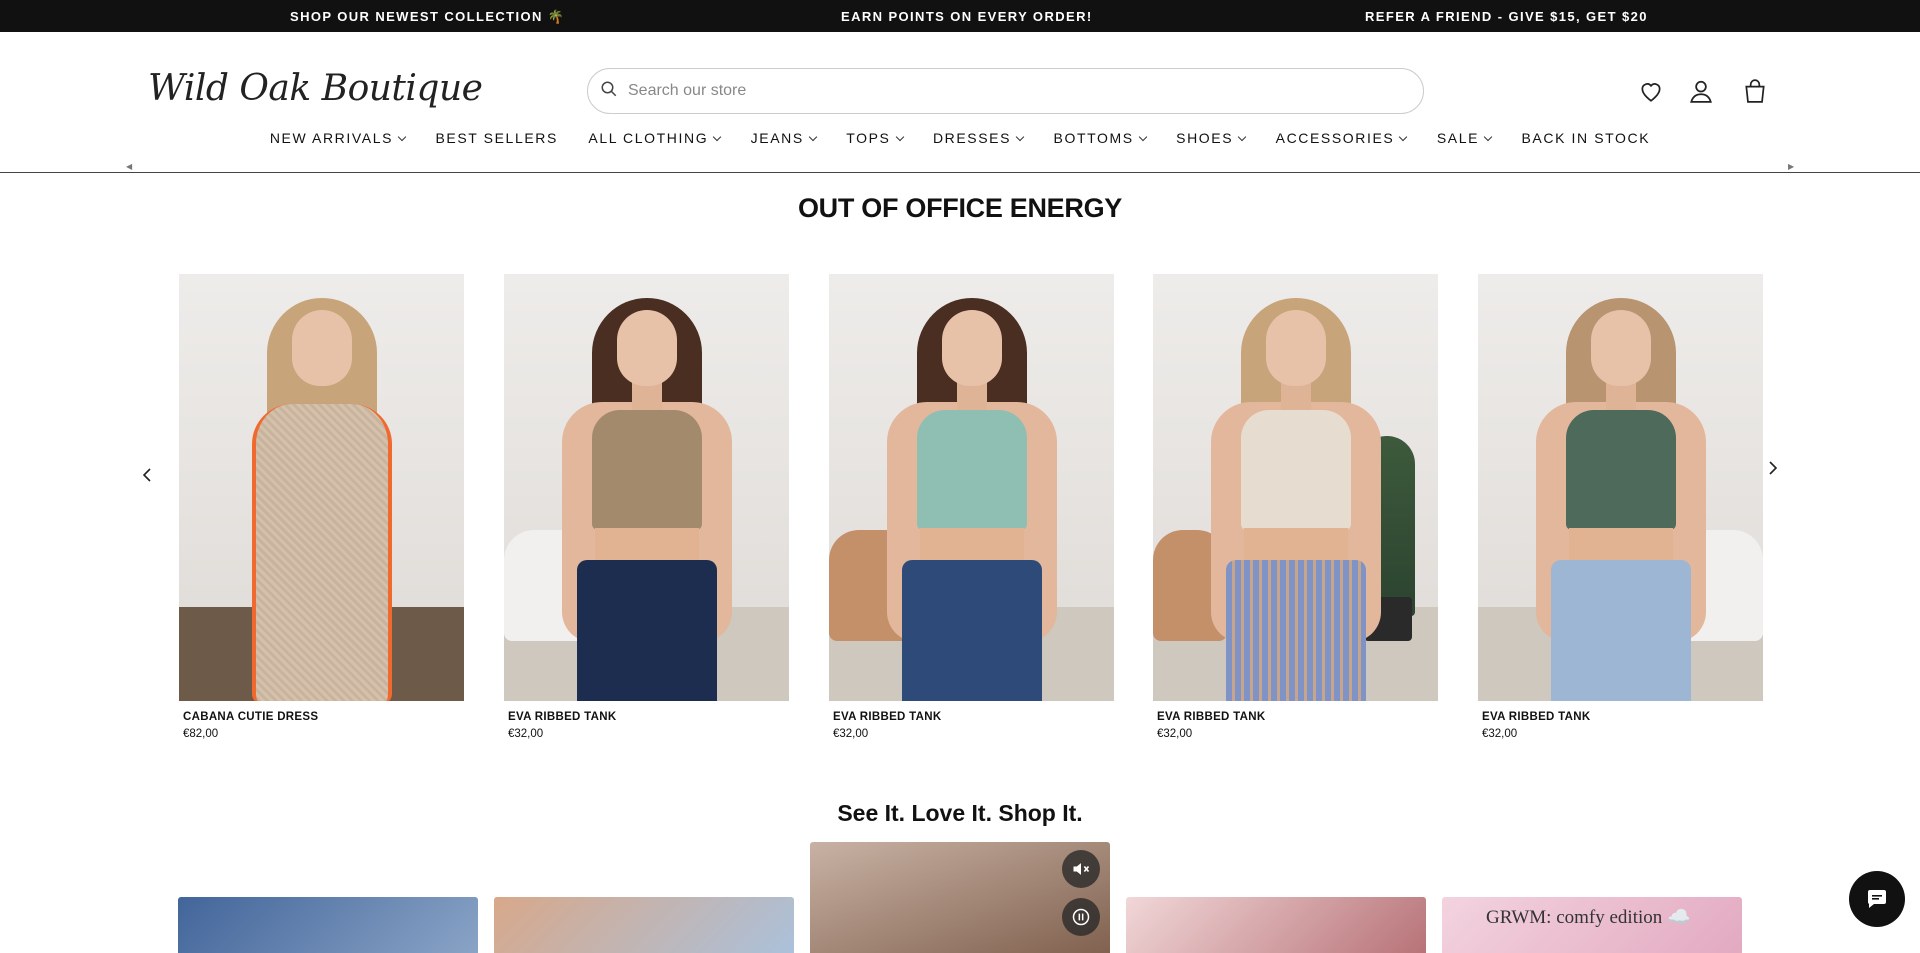  Describe the element at coordinates (784, 138) in the screenshot. I see `nav-item-jeans: JEANS` at that location.